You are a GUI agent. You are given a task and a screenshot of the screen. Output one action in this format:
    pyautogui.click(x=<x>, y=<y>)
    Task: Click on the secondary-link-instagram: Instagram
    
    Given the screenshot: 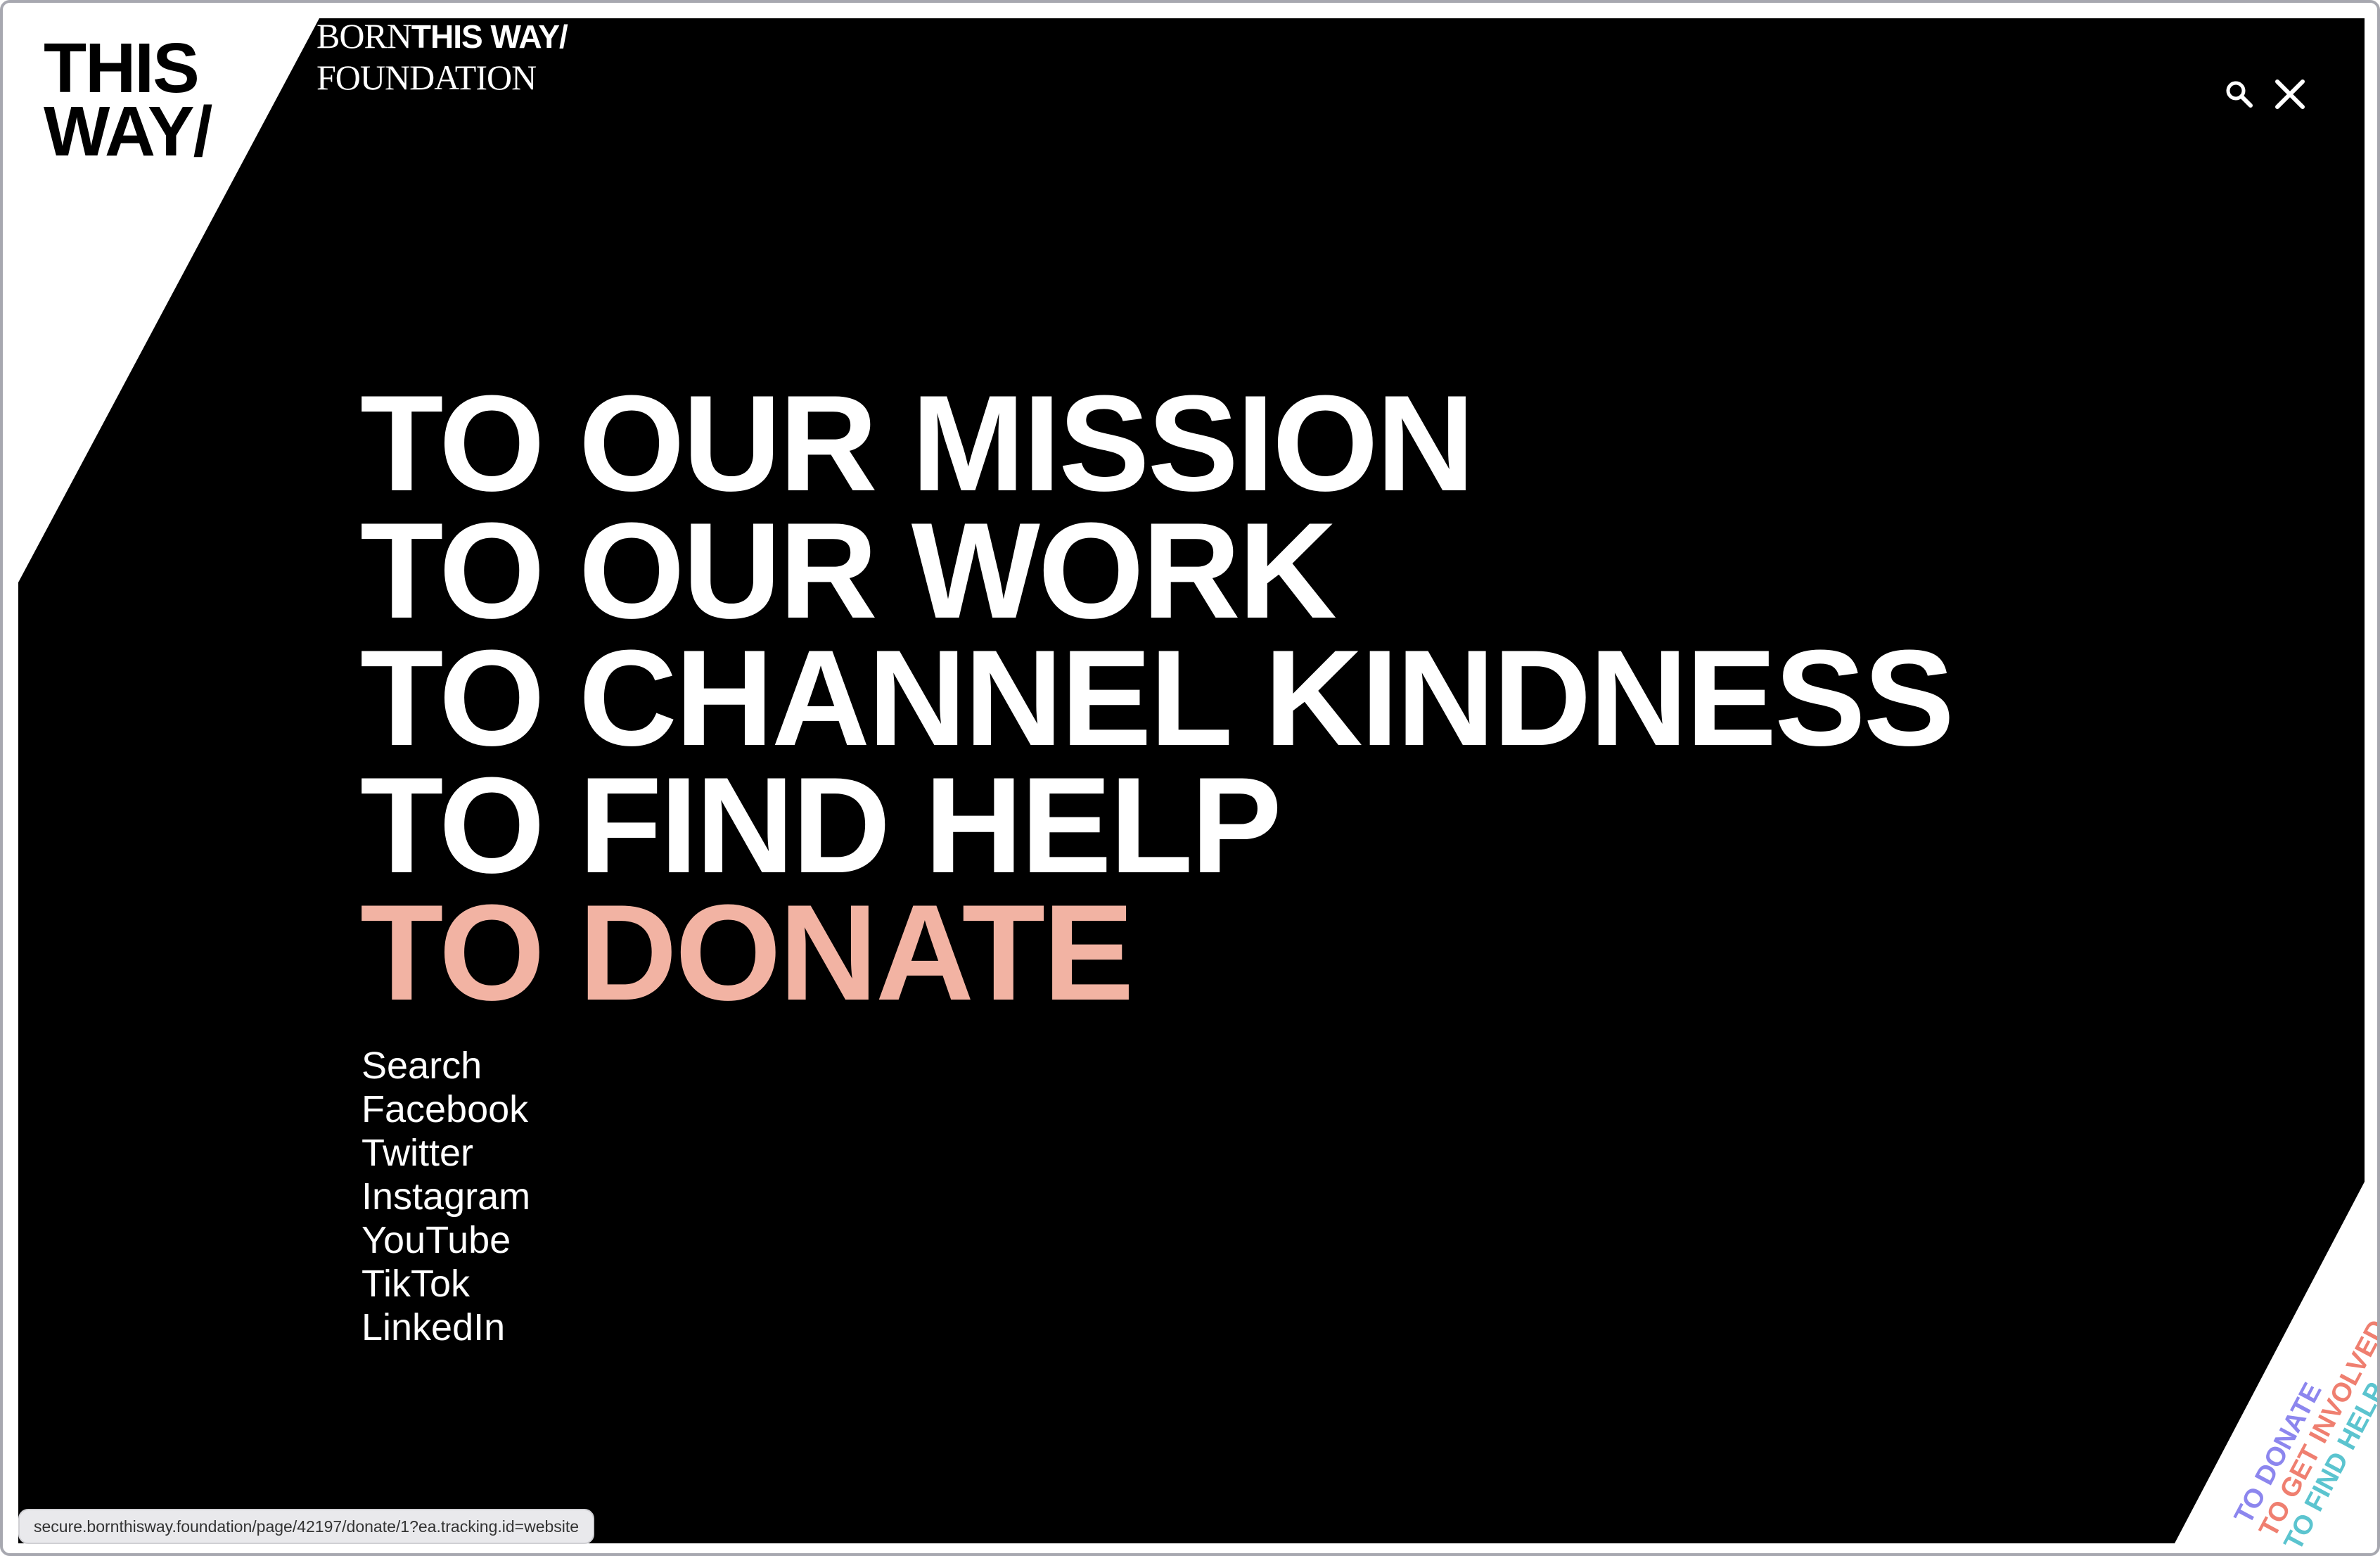 What is the action you would take?
    pyautogui.click(x=446, y=1196)
    